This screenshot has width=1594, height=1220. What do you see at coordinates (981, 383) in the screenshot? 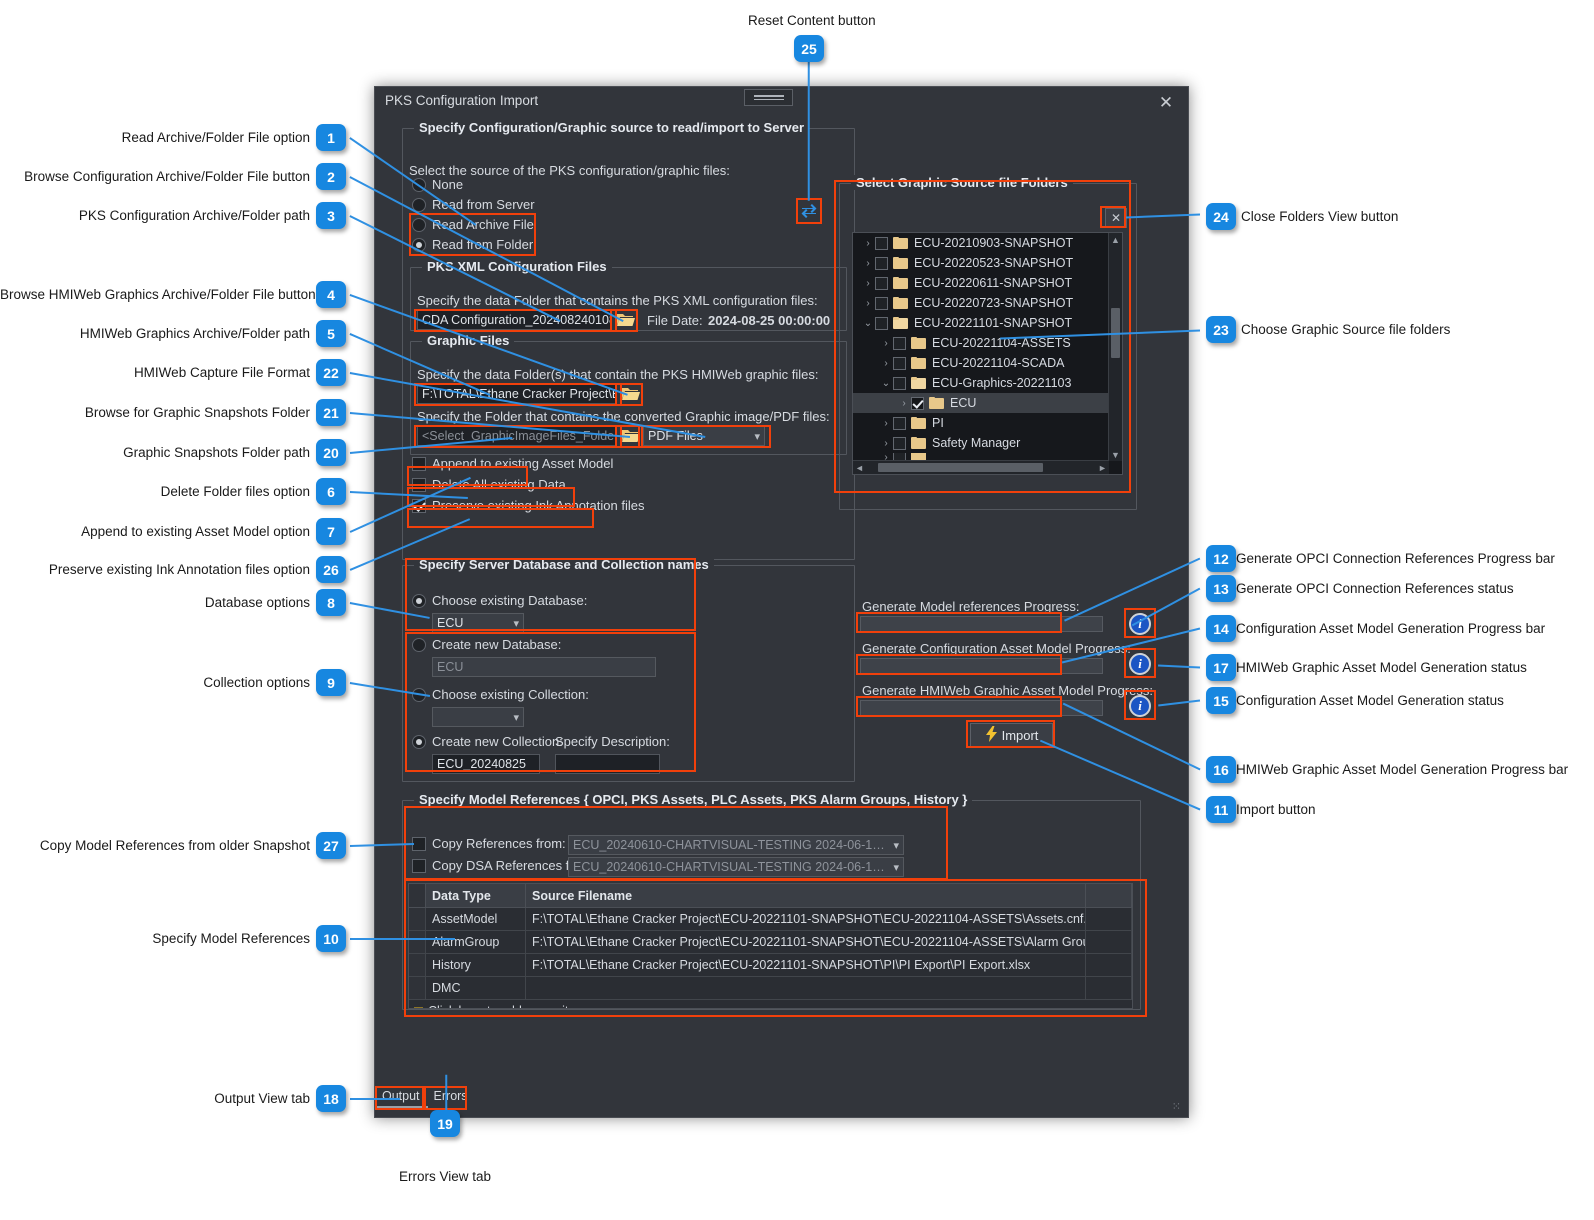
I see `tree-item: ⌄ ECU-Graphics-20221103` at bounding box center [981, 383].